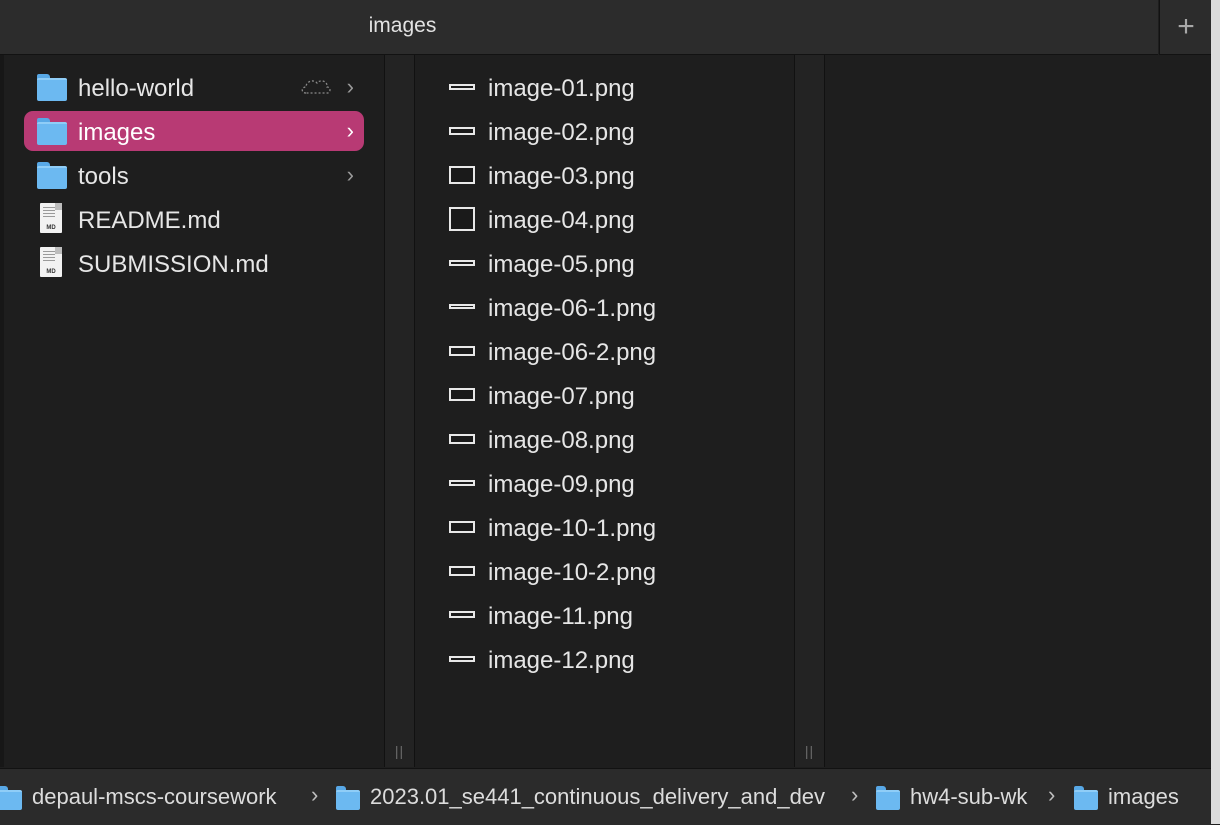  Describe the element at coordinates (173, 264) in the screenshot. I see `item-label: SUBMISSION.md` at that location.